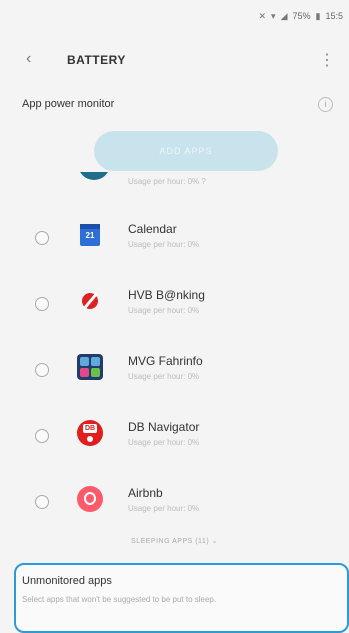  What do you see at coordinates (186, 151) in the screenshot?
I see `add-apps-button: ADD APPS` at bounding box center [186, 151].